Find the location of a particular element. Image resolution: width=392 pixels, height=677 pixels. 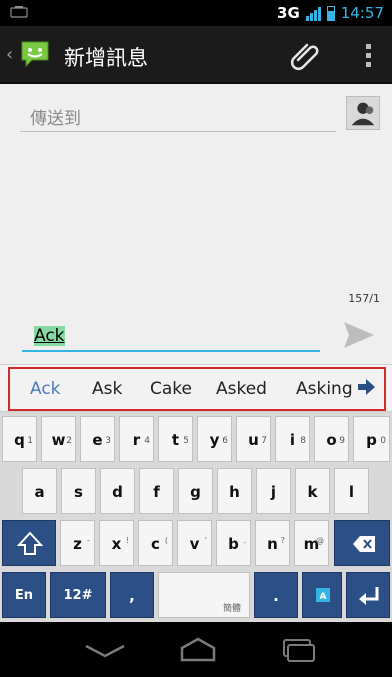

status-bar: 3G 14:57 is located at coordinates (196, 13).